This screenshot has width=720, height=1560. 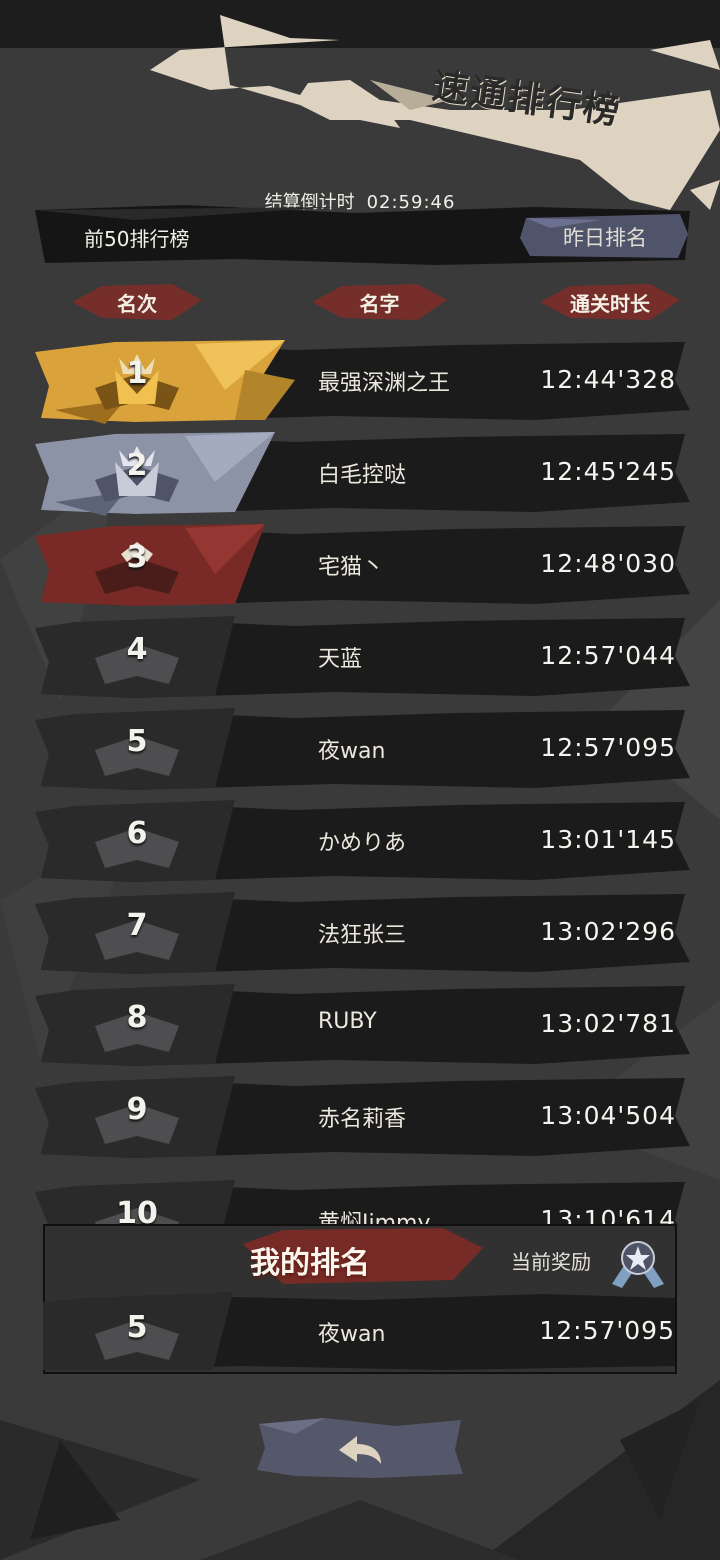 What do you see at coordinates (608, 563) in the screenshot?
I see `row-time: 12:48'030` at bounding box center [608, 563].